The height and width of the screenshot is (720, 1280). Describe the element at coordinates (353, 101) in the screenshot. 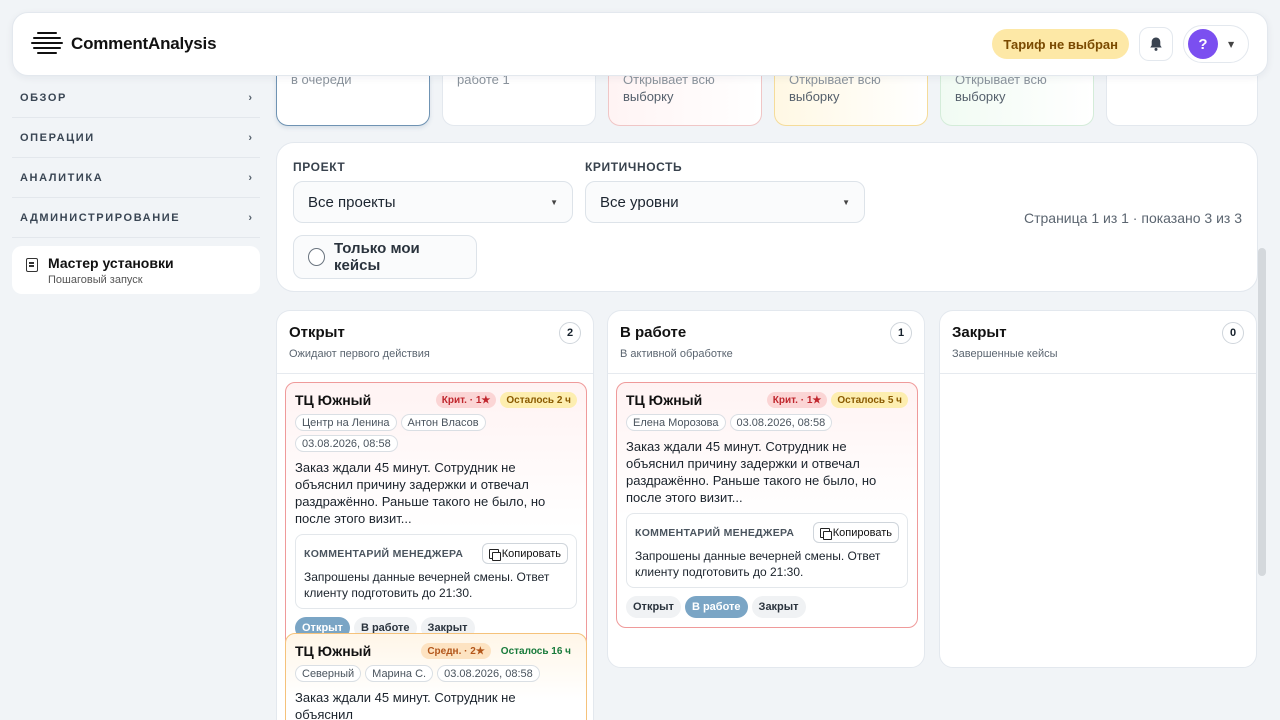

I see `summary-card: в очереди` at that location.